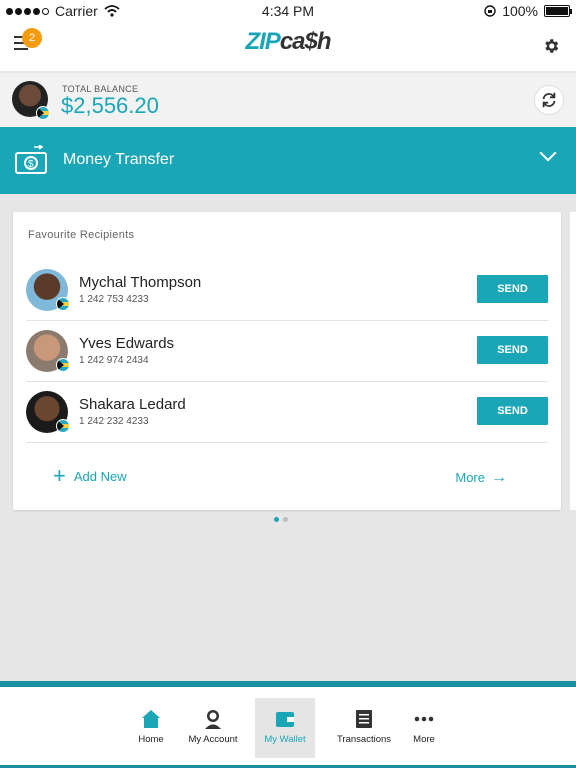  Describe the element at coordinates (424, 728) in the screenshot. I see `tab-more: More` at that location.